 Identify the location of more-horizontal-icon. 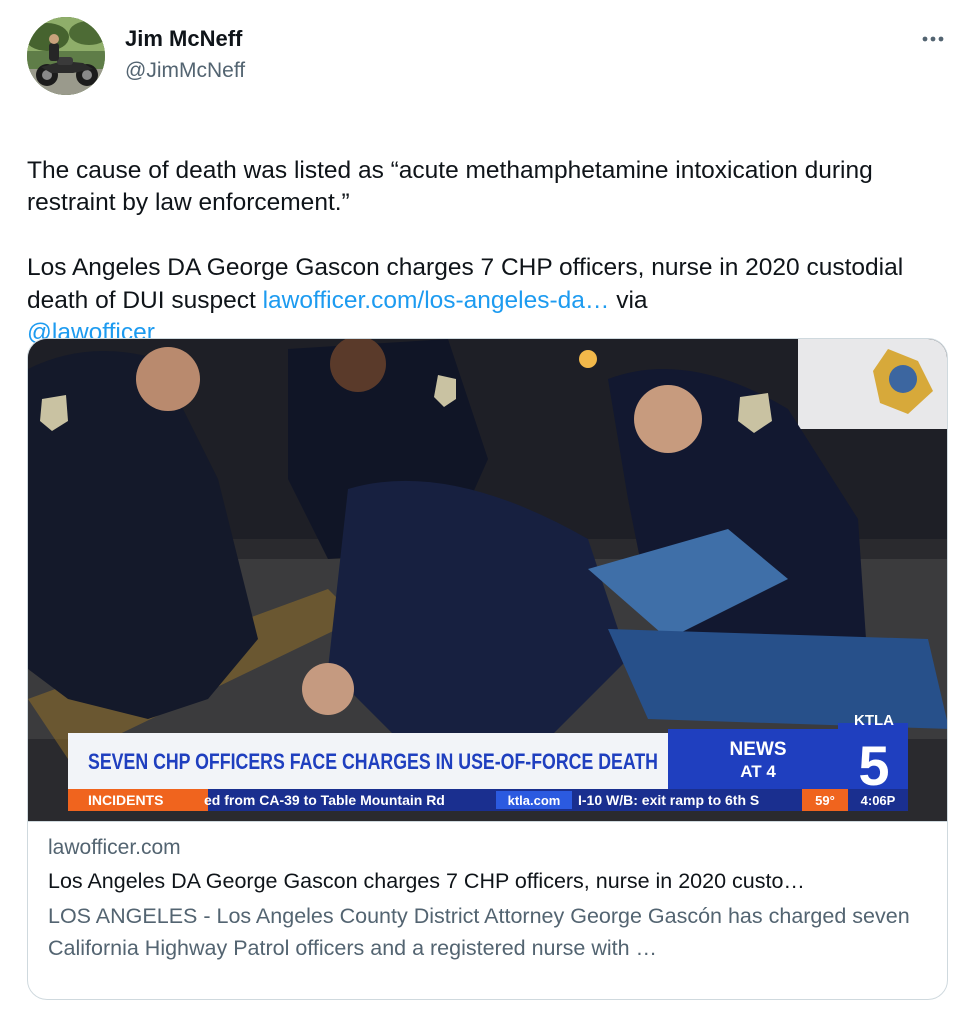
(933, 39).